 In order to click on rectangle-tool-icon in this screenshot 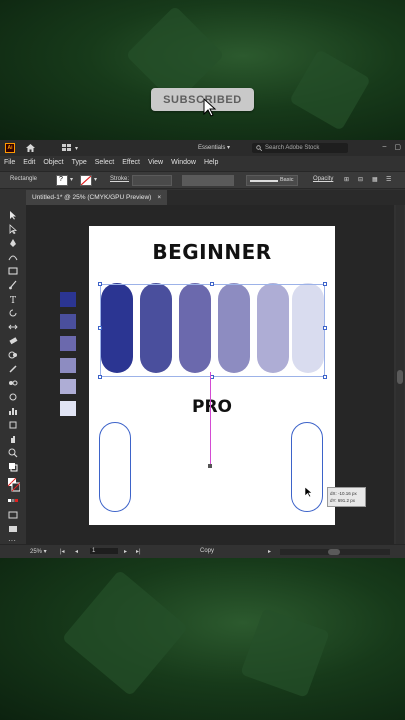, I will do `click(13, 271)`.